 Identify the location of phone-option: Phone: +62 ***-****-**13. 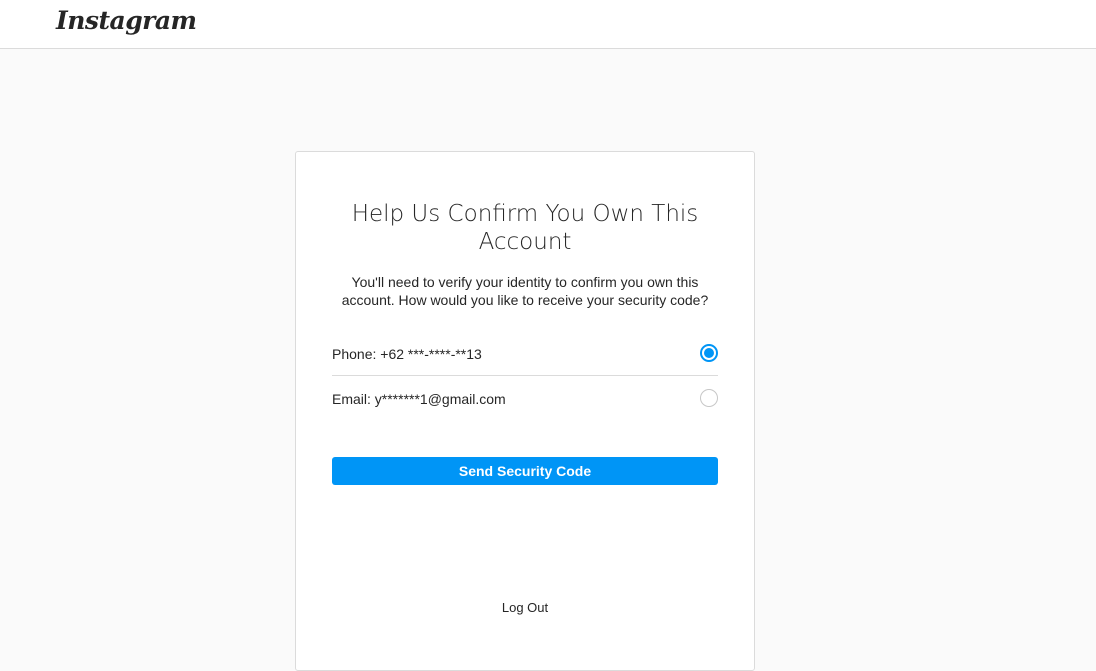
(525, 354).